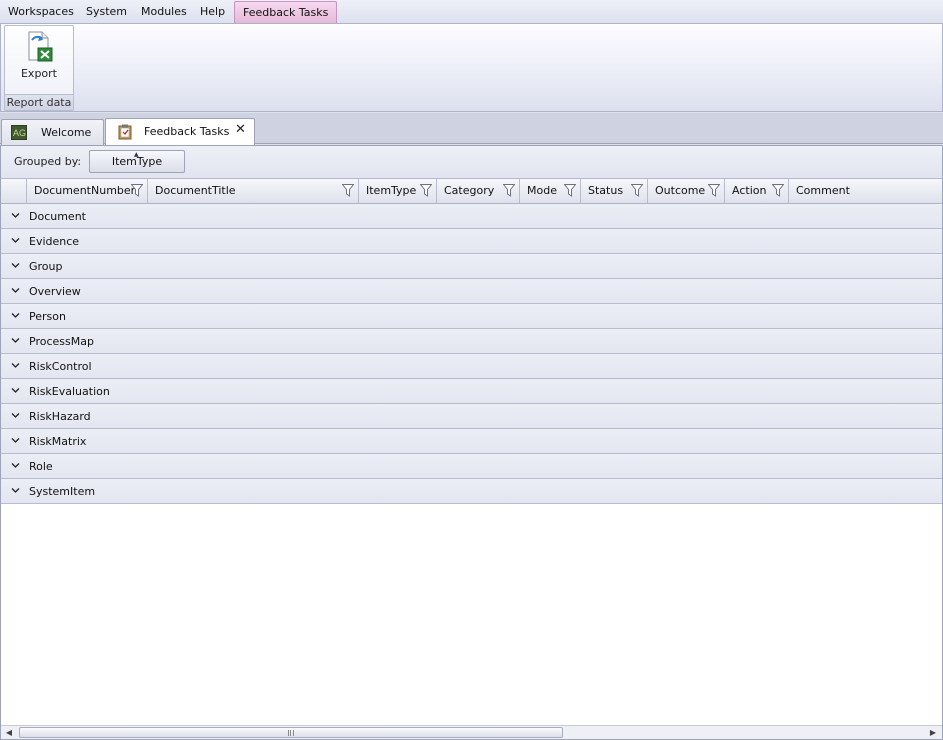  I want to click on scroll-right-icon: ▶, so click(933, 733).